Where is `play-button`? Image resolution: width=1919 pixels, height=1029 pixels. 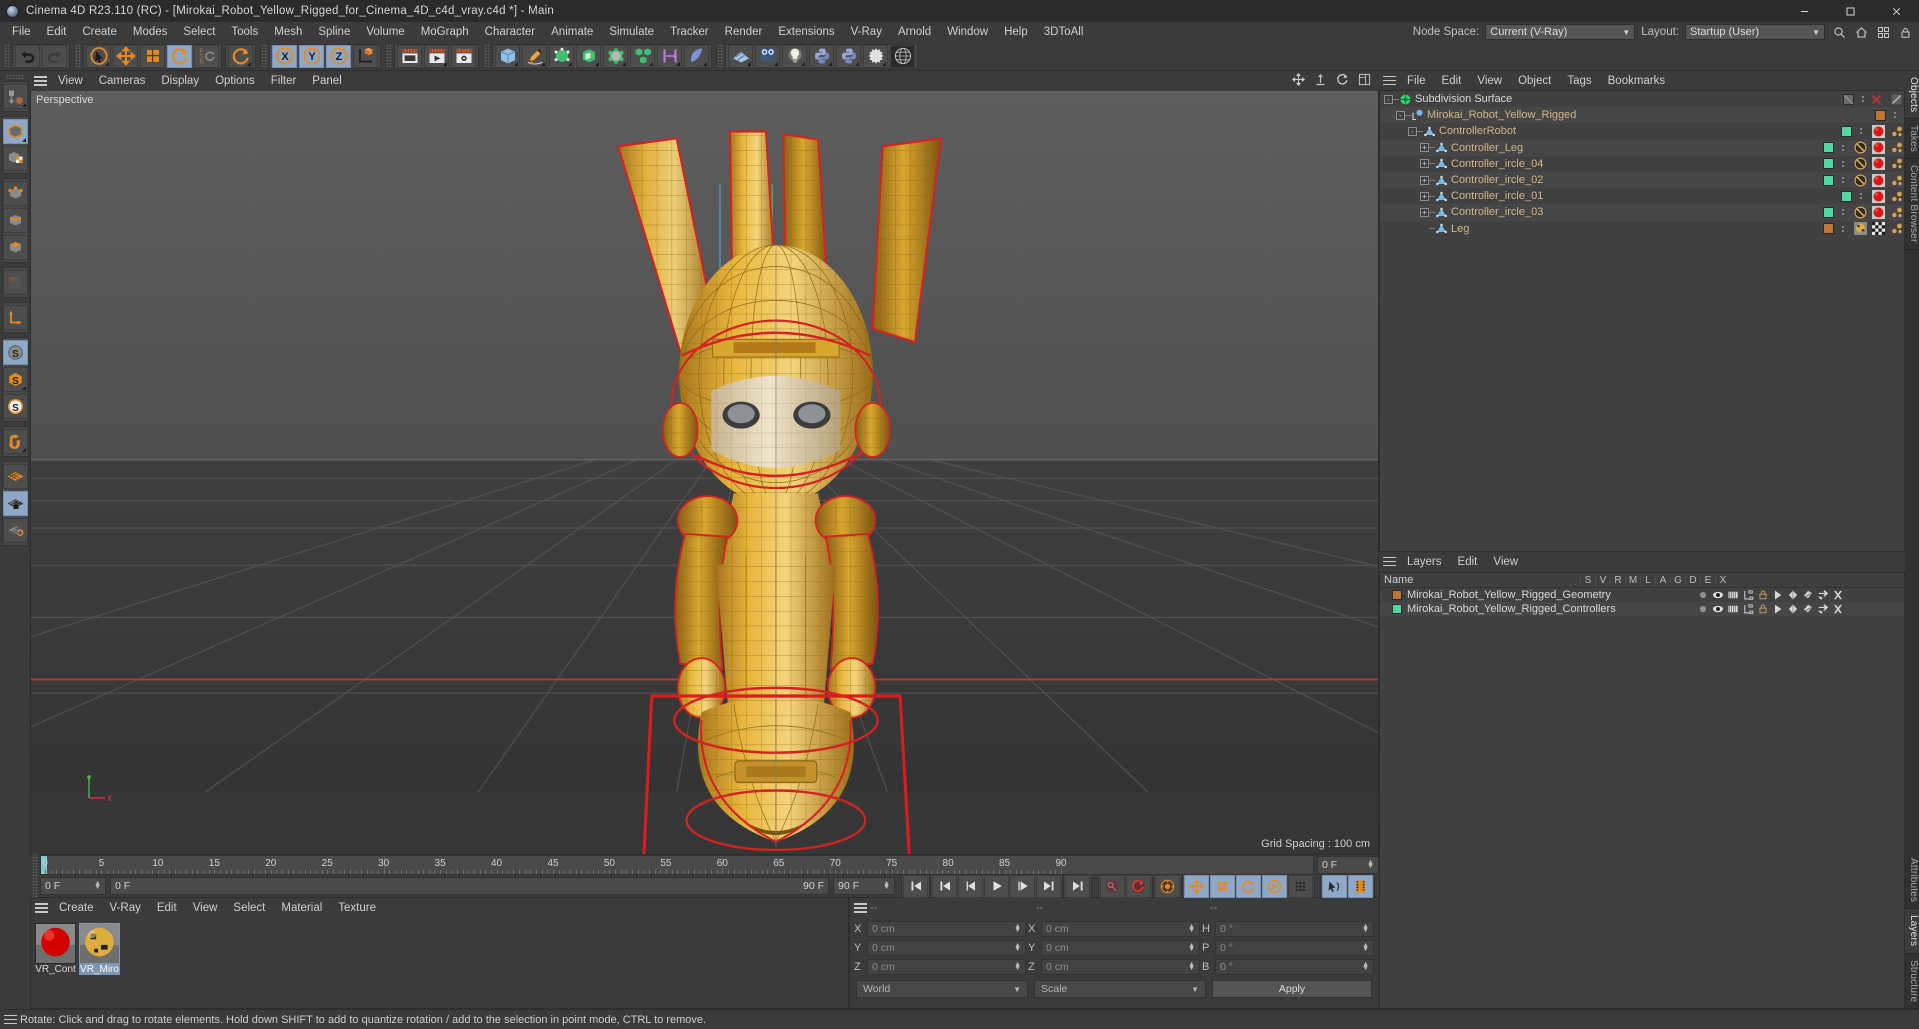
play-button is located at coordinates (996, 886).